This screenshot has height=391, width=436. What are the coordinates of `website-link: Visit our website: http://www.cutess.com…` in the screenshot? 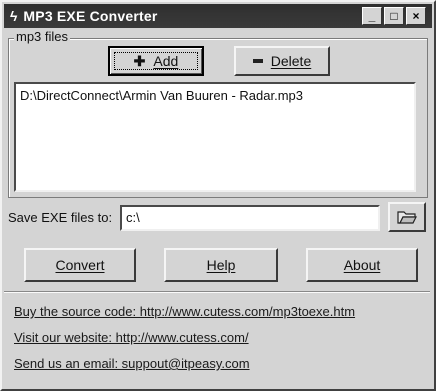 It's located at (131, 337).